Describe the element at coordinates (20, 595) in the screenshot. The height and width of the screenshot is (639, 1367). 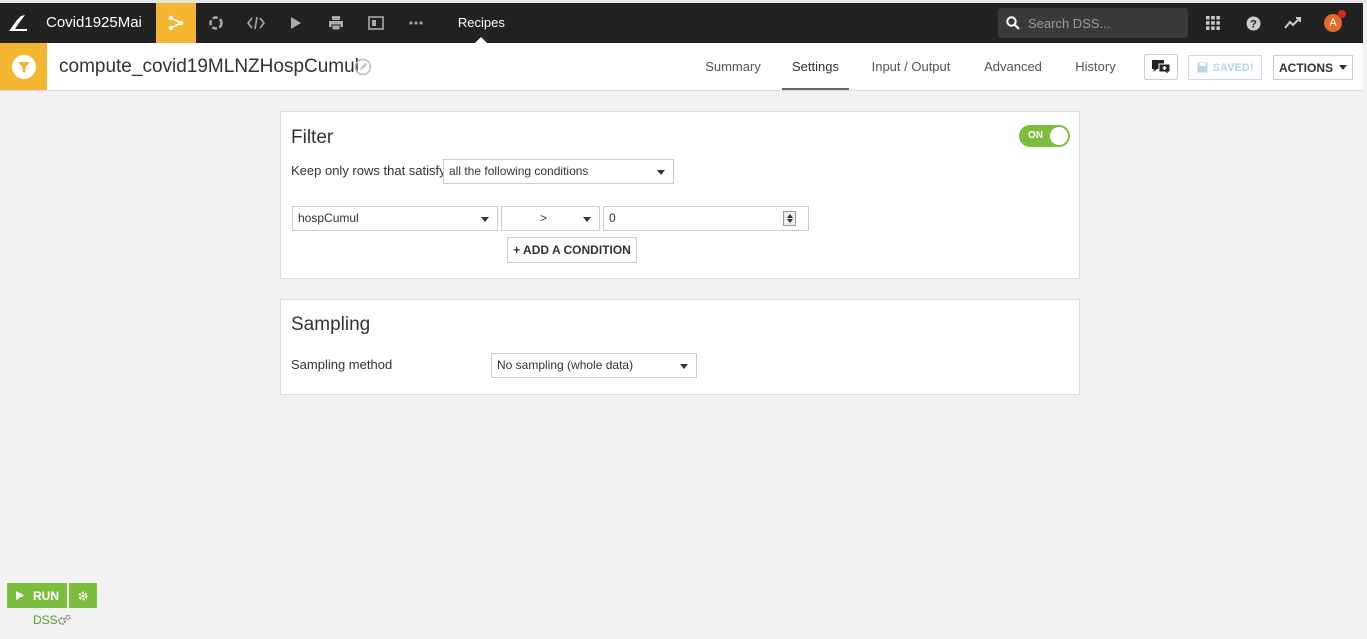
I see `play-icon` at that location.